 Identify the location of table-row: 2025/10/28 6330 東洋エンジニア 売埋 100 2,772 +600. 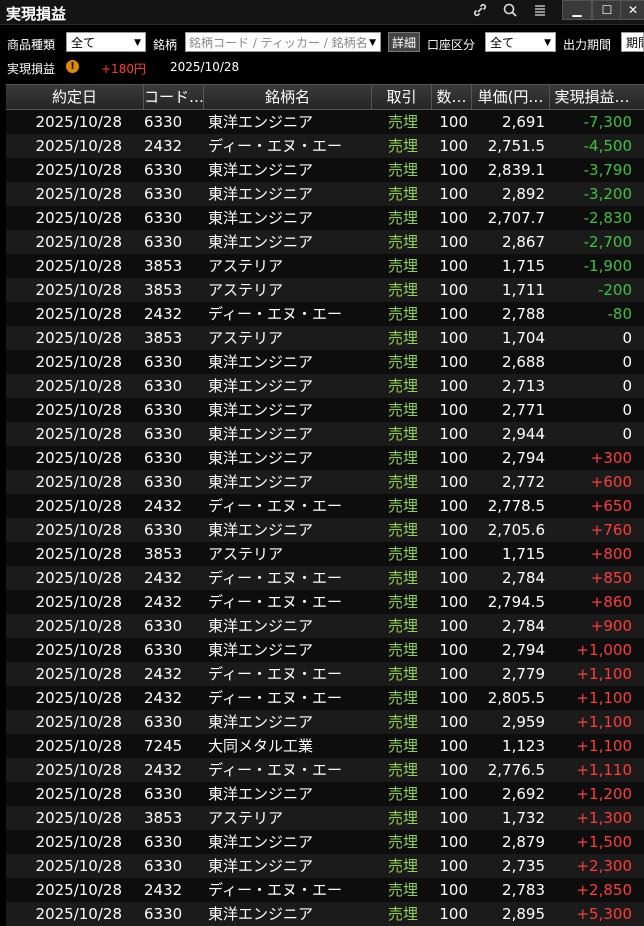
(325, 482).